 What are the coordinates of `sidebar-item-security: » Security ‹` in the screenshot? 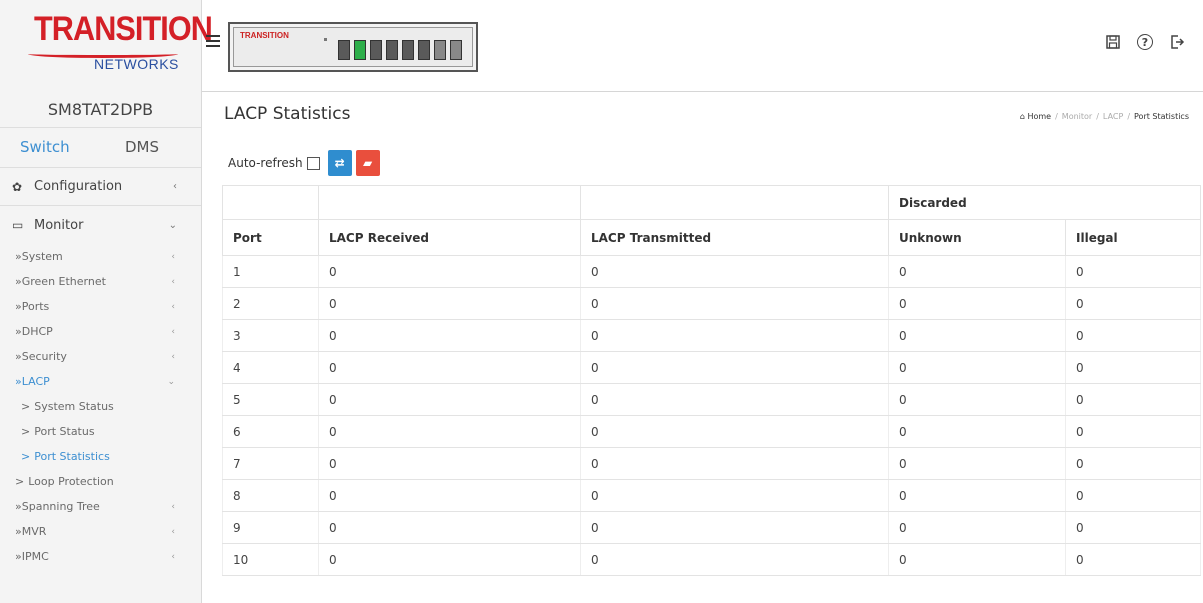 It's located at (100, 356).